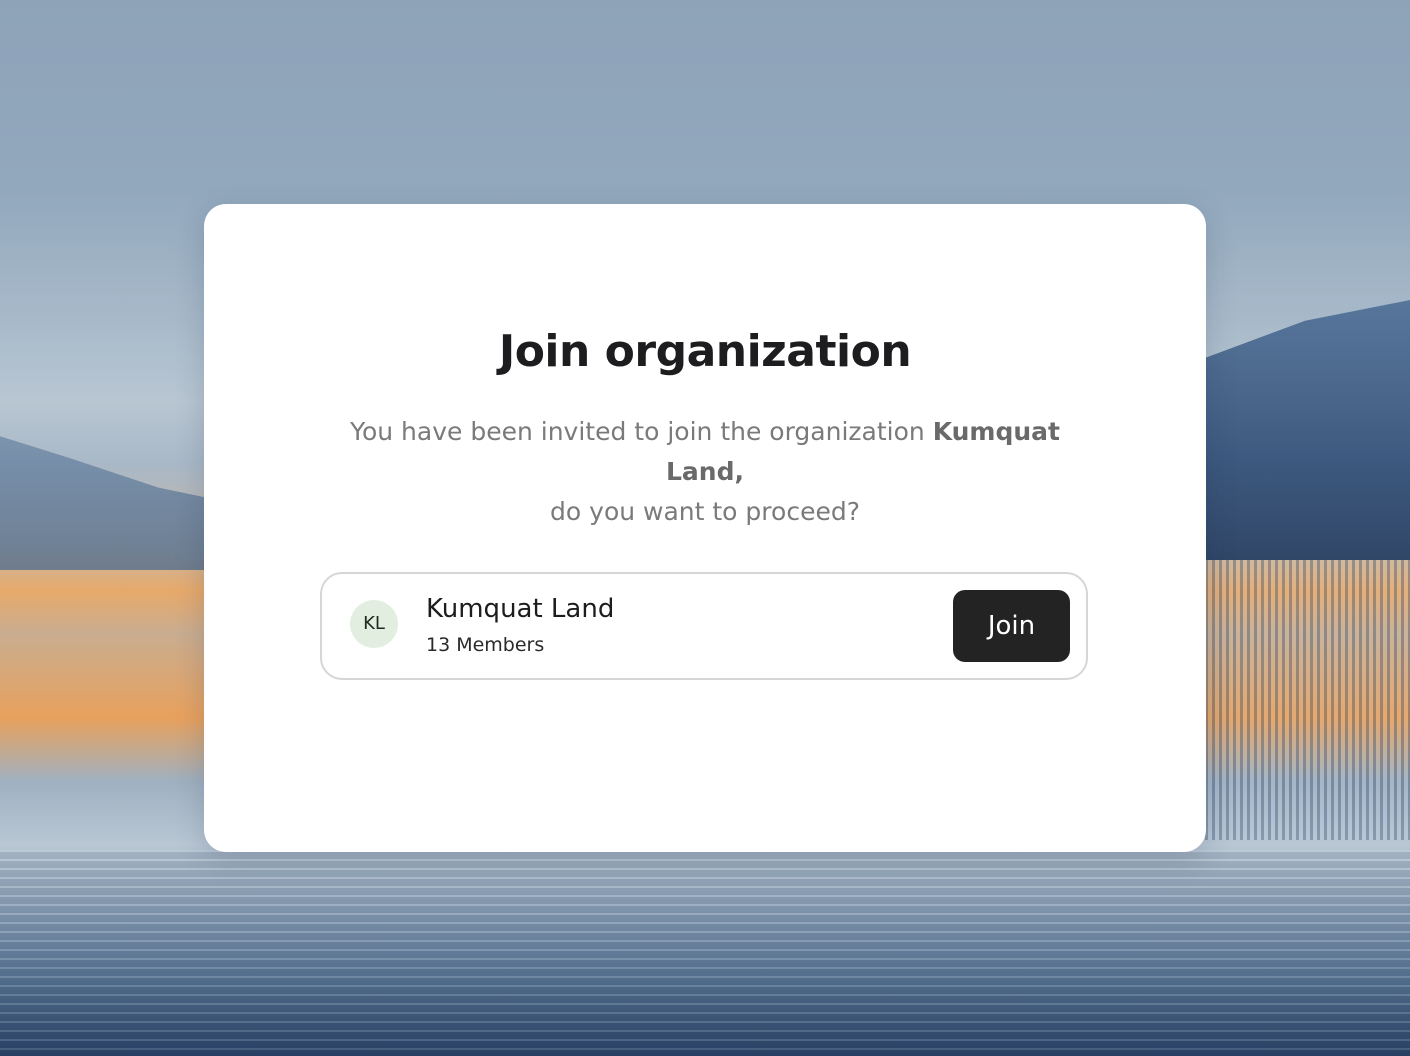 The width and height of the screenshot is (1410, 1056). I want to click on description-suffix: do you want to proceed?, so click(705, 511).